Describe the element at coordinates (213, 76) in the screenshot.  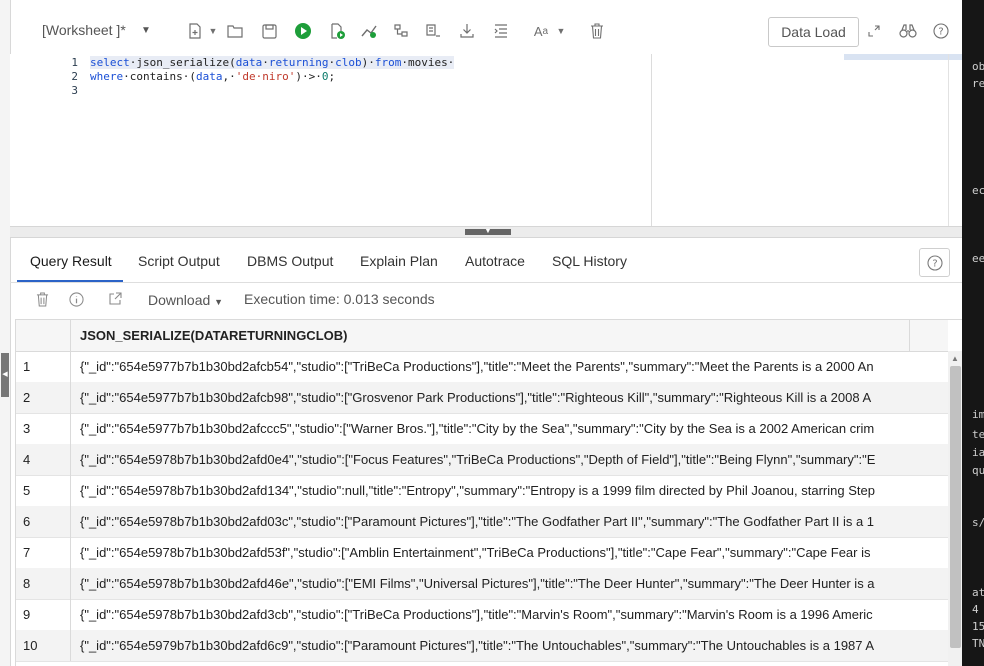
I see `code-line-2: where·contains·(data,·'de·niro')·>·0;` at that location.